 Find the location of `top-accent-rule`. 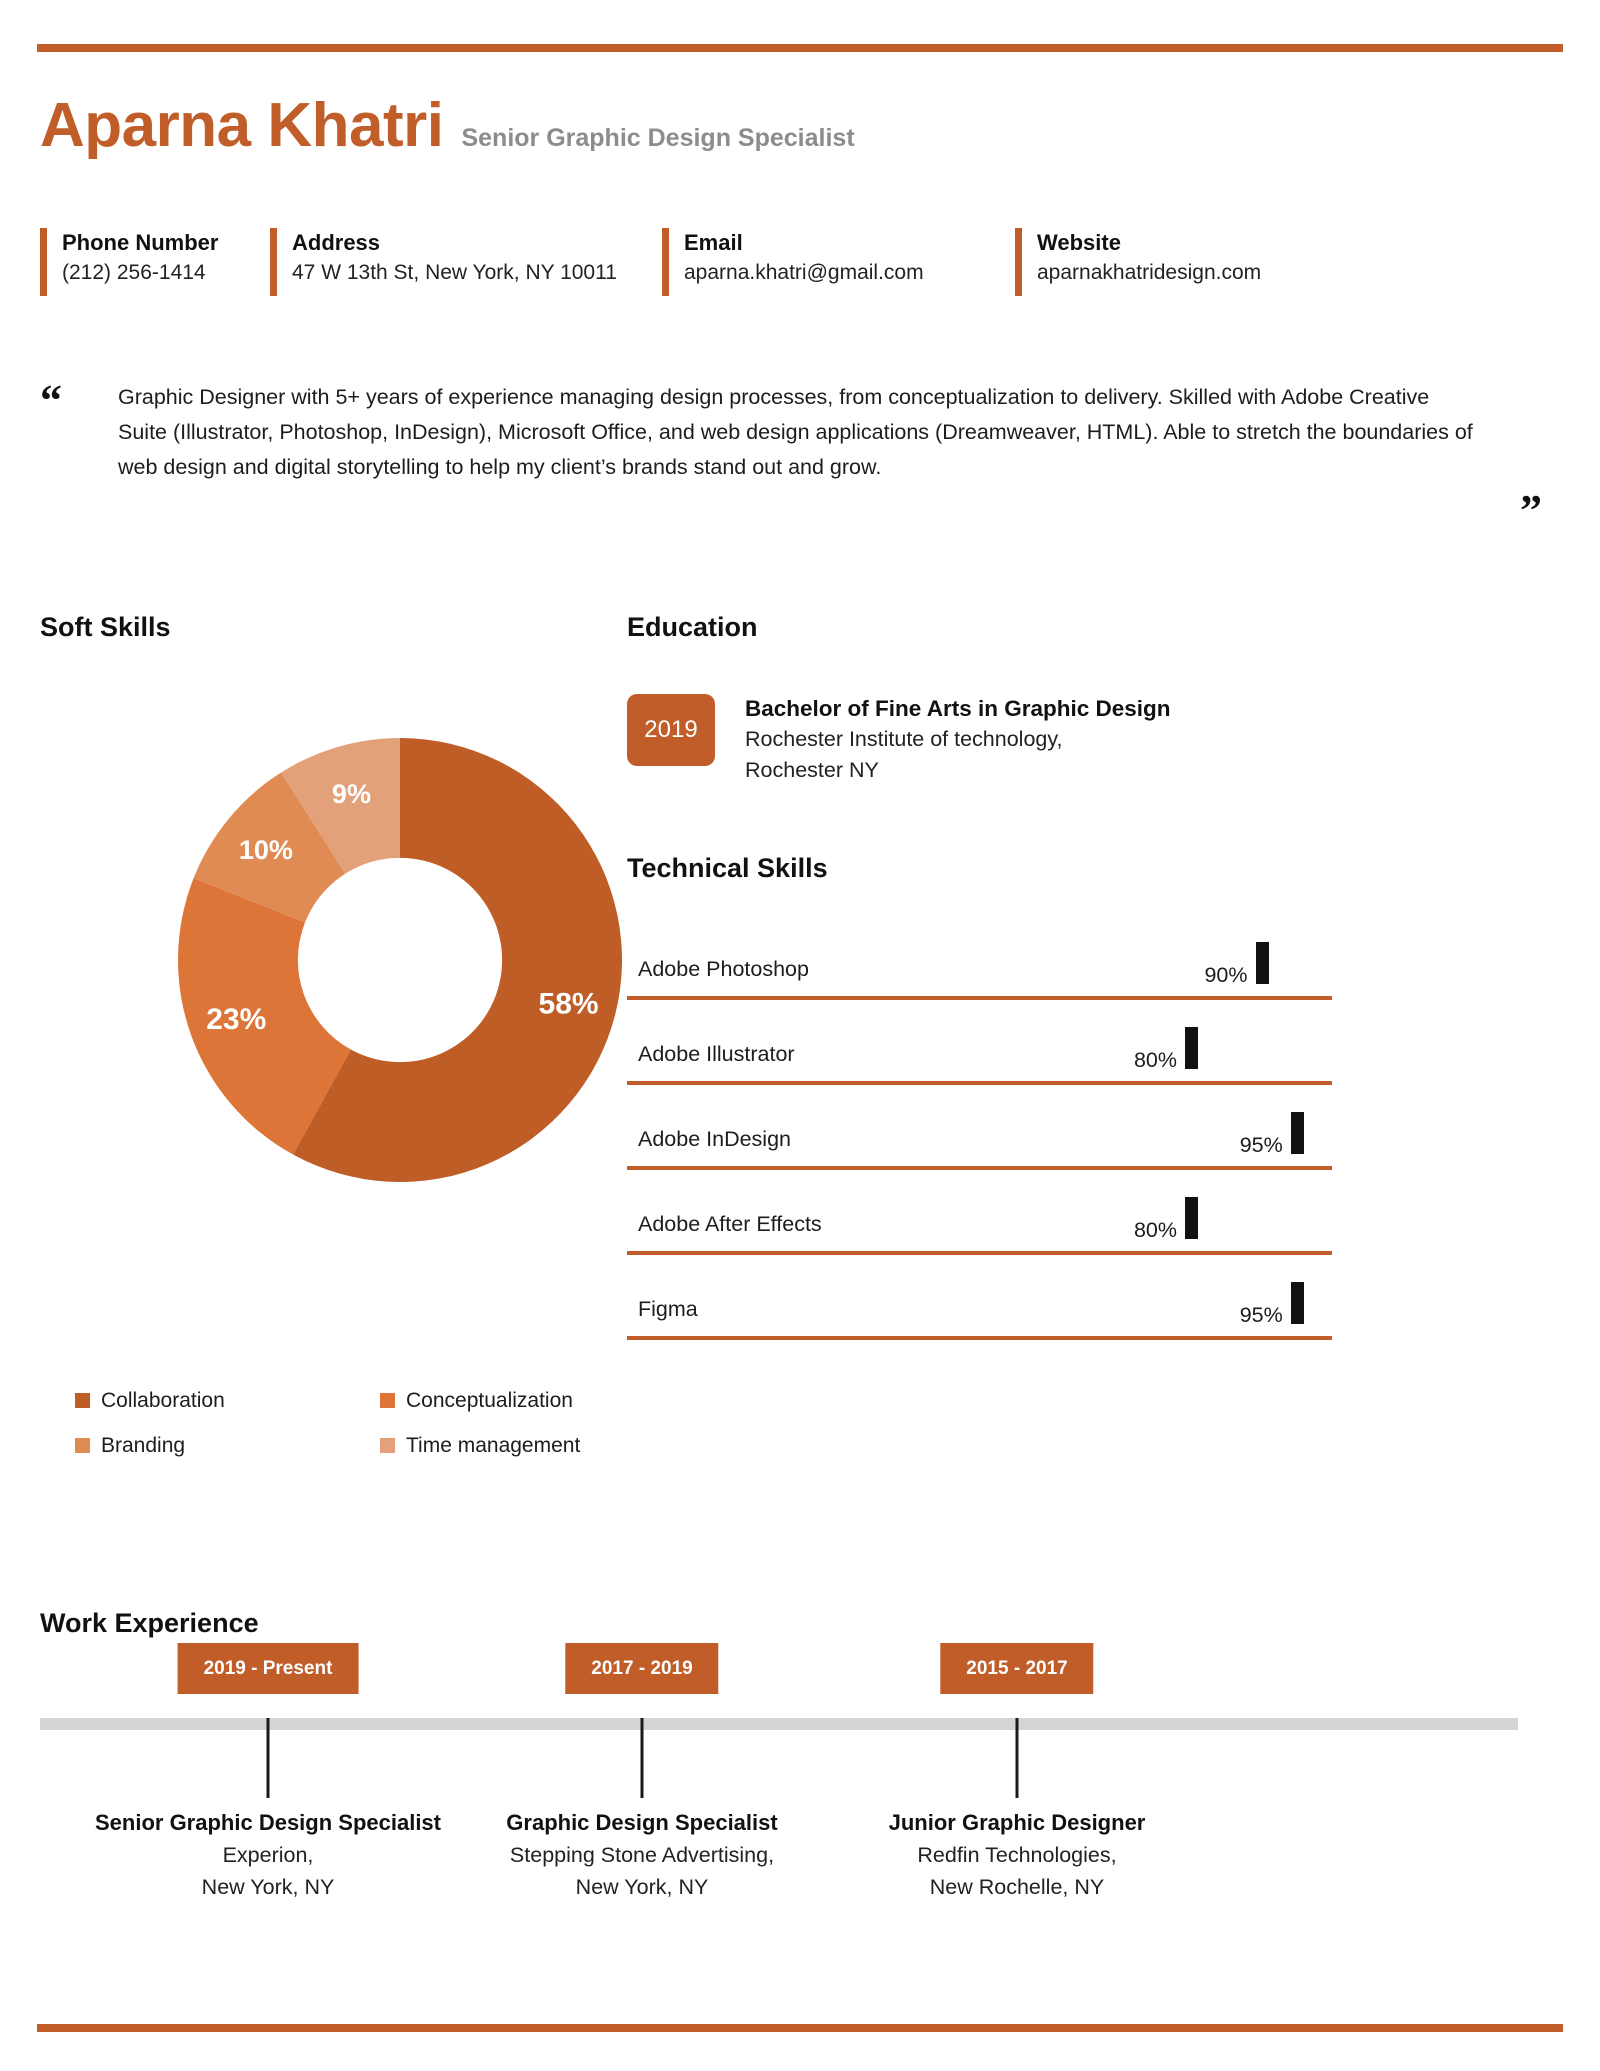

top-accent-rule is located at coordinates (800, 48).